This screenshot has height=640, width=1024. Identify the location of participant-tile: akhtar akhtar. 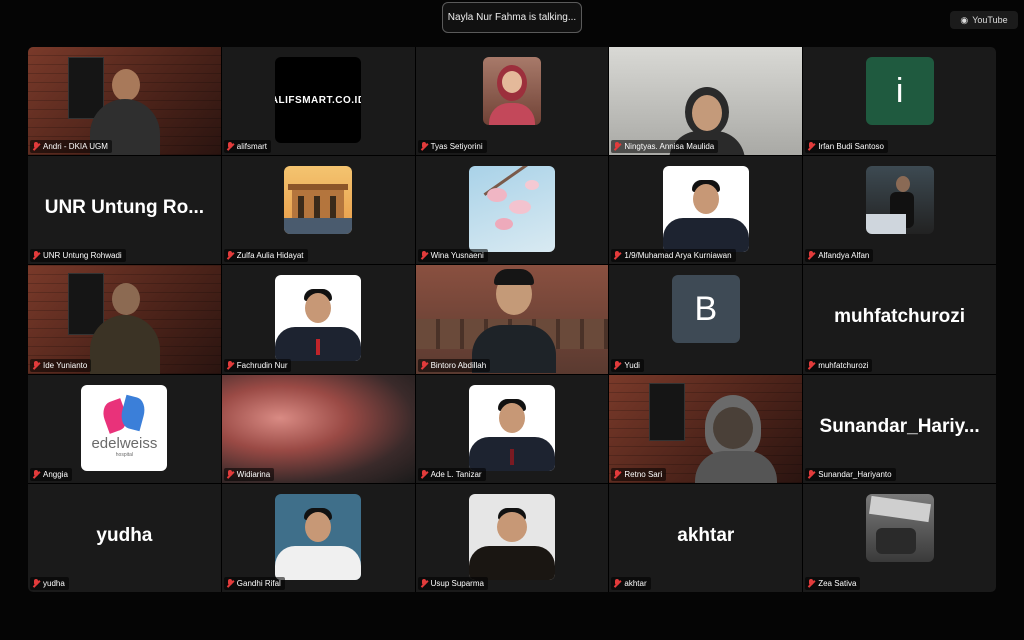
(706, 537).